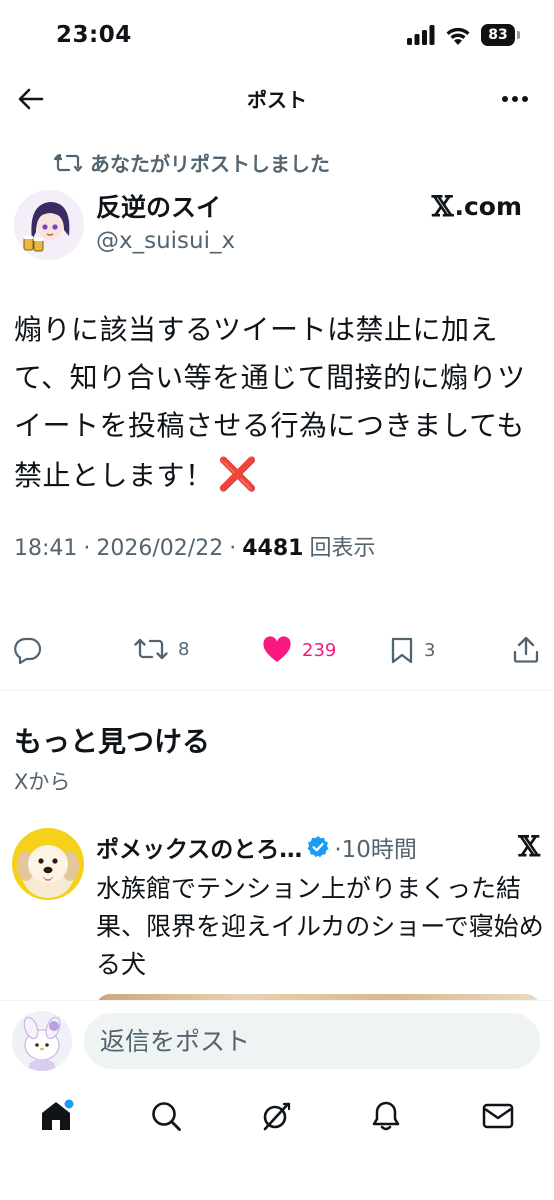 The image size is (554, 1200). What do you see at coordinates (421, 35) in the screenshot?
I see `signal-icon` at bounding box center [421, 35].